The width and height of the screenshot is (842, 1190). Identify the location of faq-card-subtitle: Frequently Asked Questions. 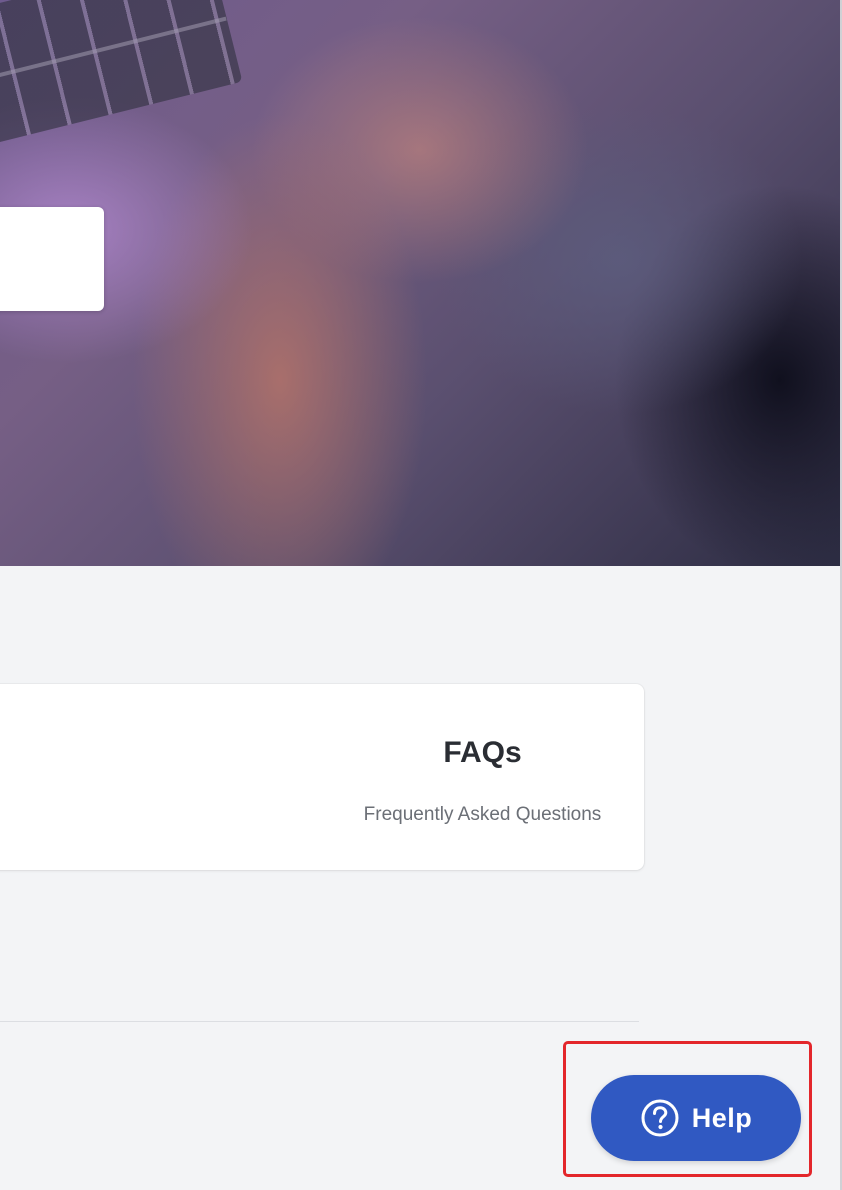
(482, 814).